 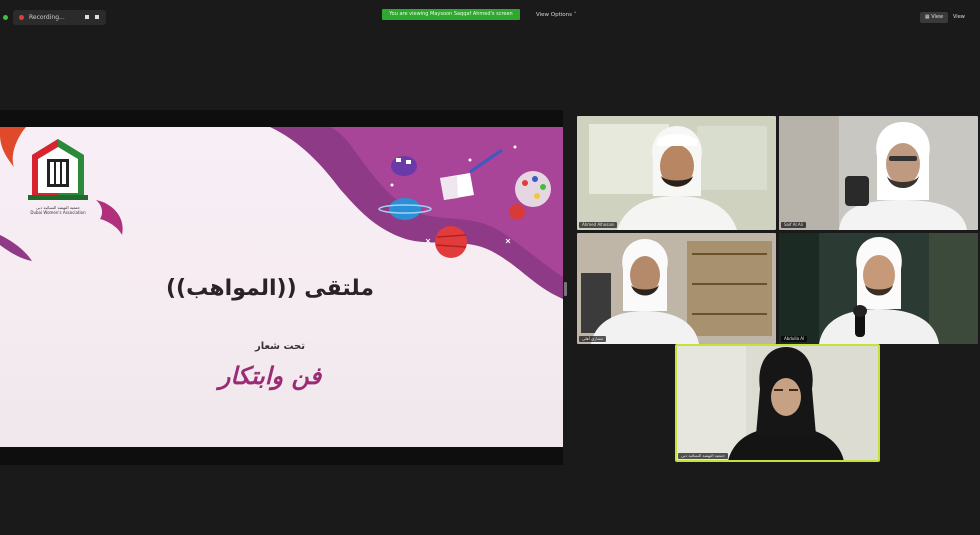 I want to click on view-right-button: View, so click(x=959, y=17).